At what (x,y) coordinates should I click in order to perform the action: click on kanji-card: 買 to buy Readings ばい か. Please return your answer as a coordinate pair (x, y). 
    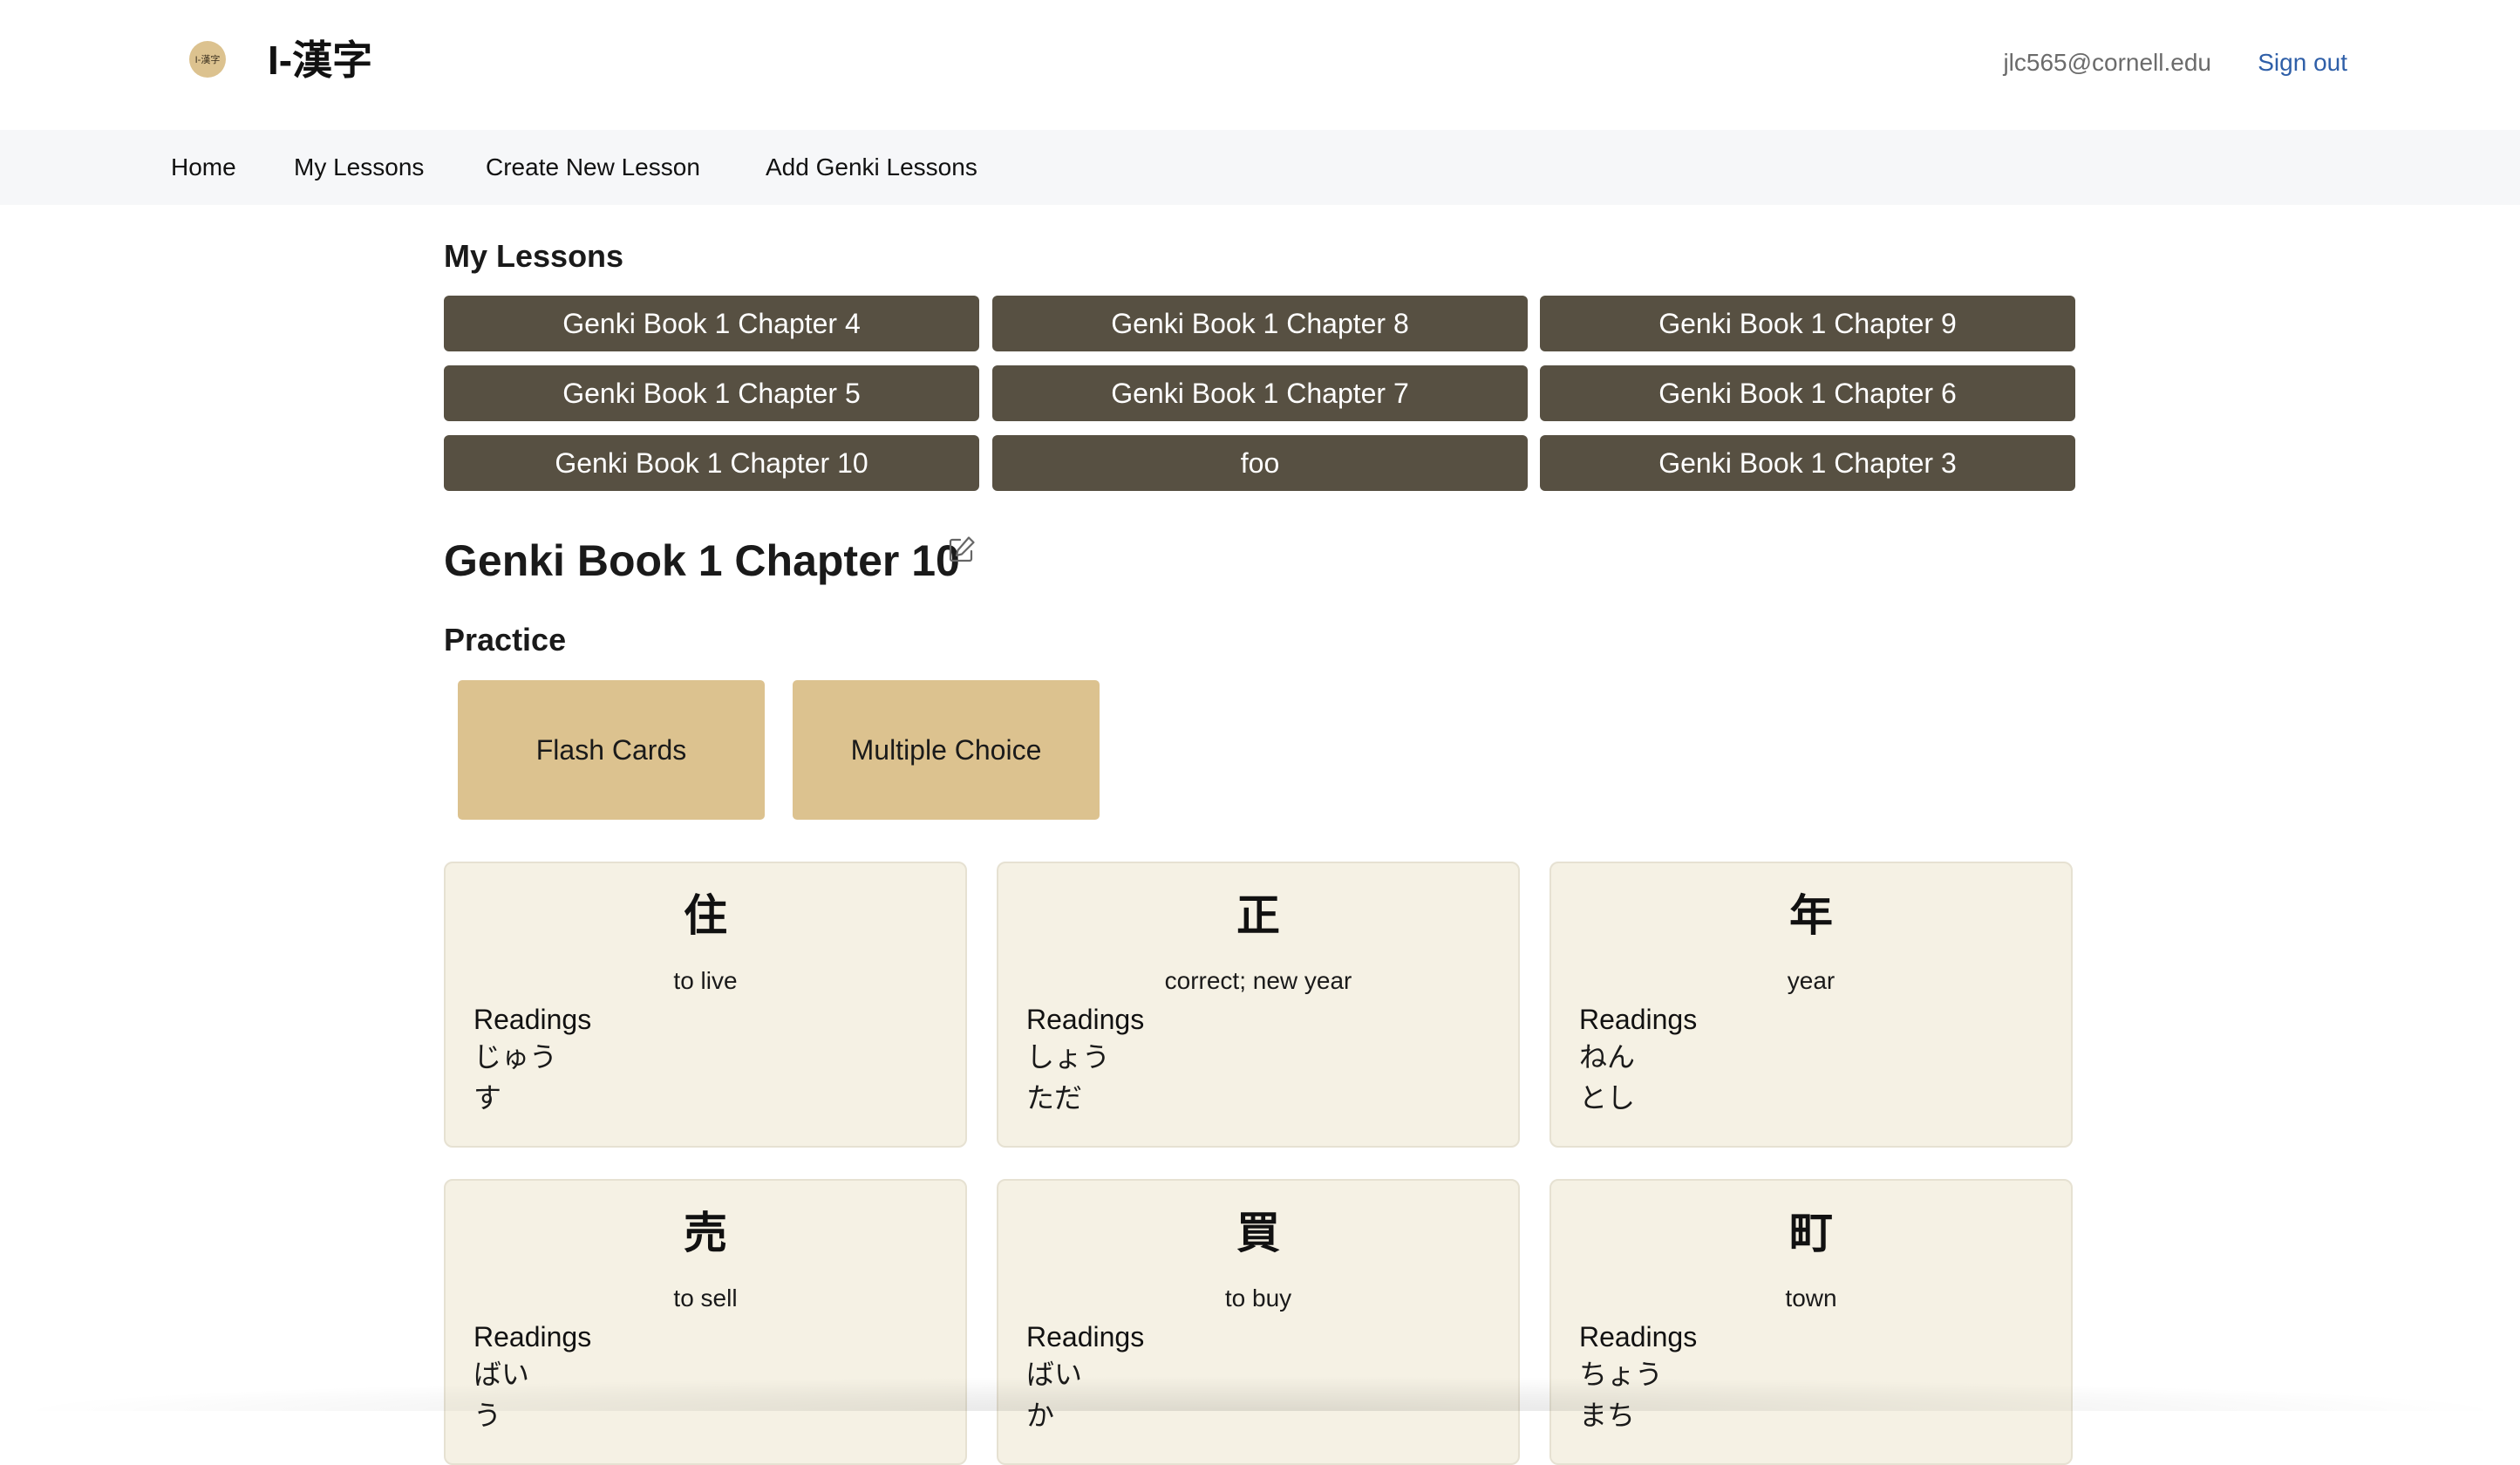
    Looking at the image, I should click on (1258, 1322).